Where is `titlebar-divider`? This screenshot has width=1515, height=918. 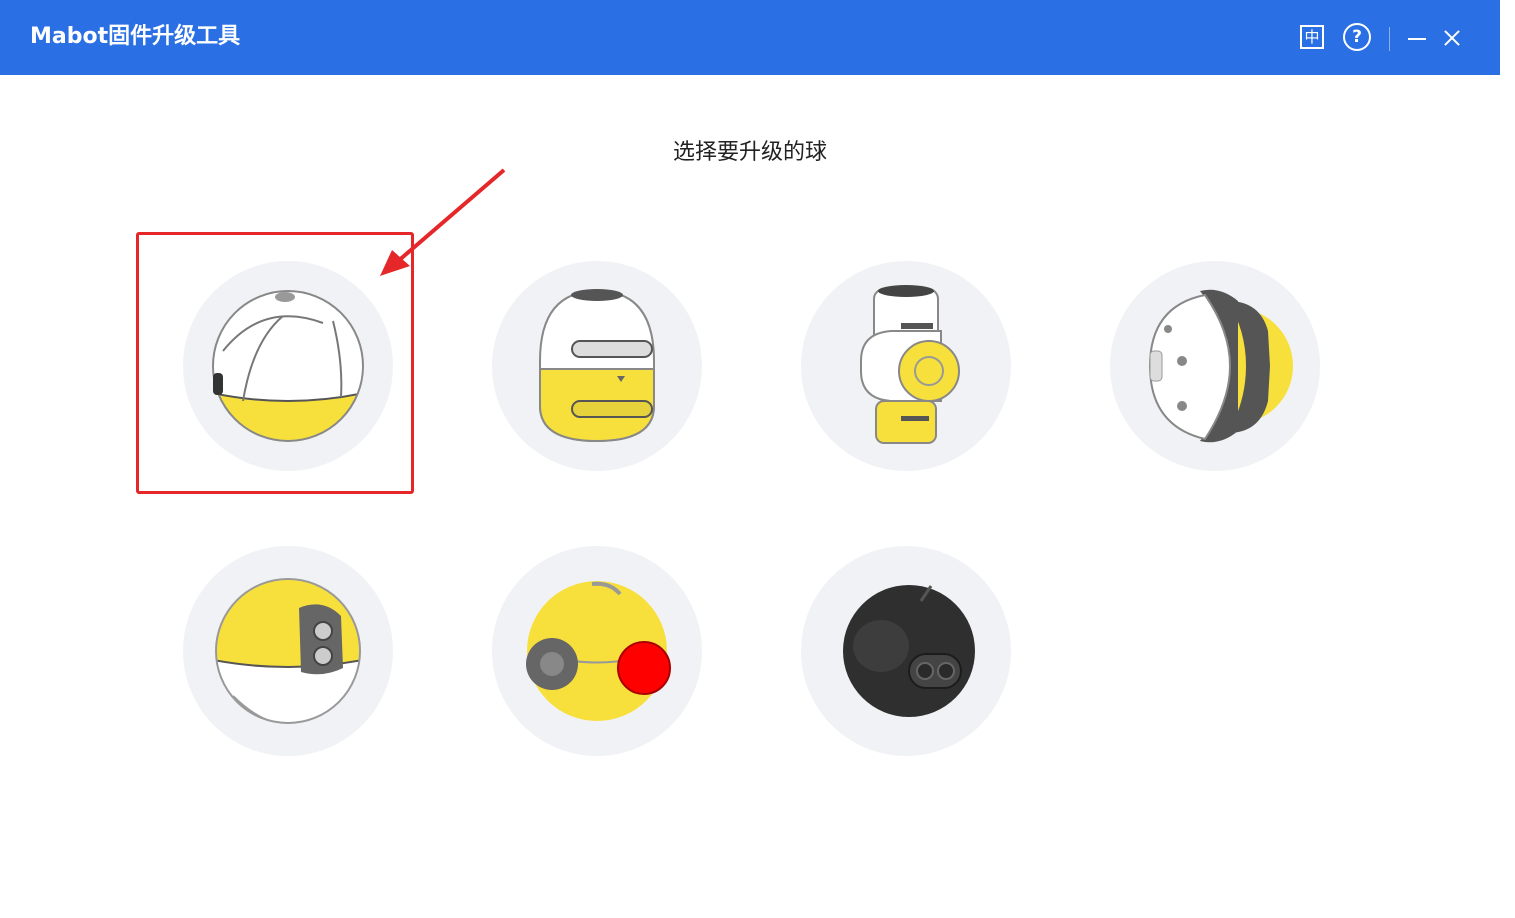 titlebar-divider is located at coordinates (1389, 39).